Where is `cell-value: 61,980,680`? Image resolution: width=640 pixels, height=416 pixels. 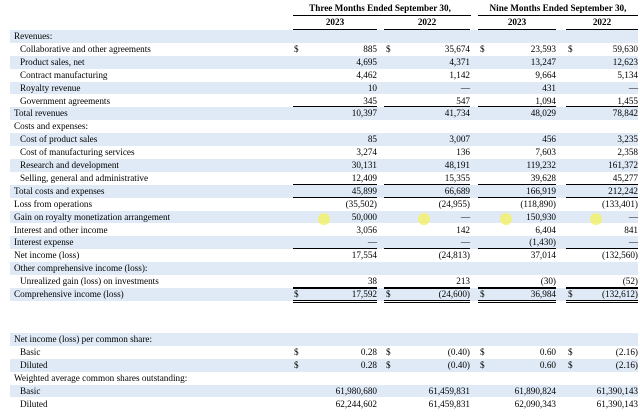 cell-value: 61,980,680 is located at coordinates (356, 390).